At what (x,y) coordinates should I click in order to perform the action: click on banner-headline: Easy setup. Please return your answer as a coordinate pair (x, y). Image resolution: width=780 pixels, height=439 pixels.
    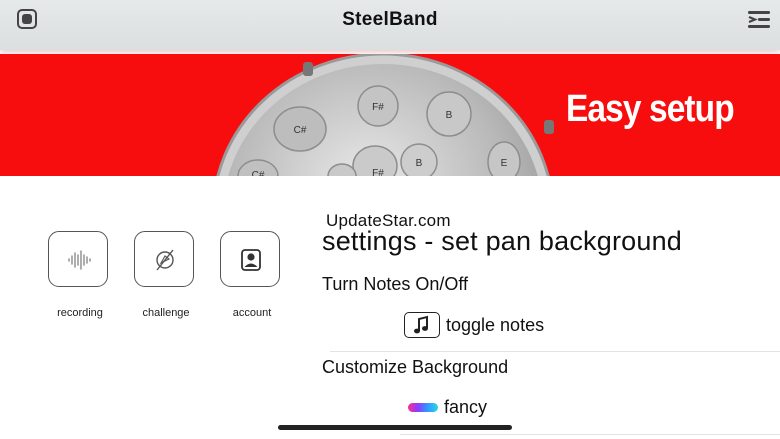
    Looking at the image, I should click on (650, 109).